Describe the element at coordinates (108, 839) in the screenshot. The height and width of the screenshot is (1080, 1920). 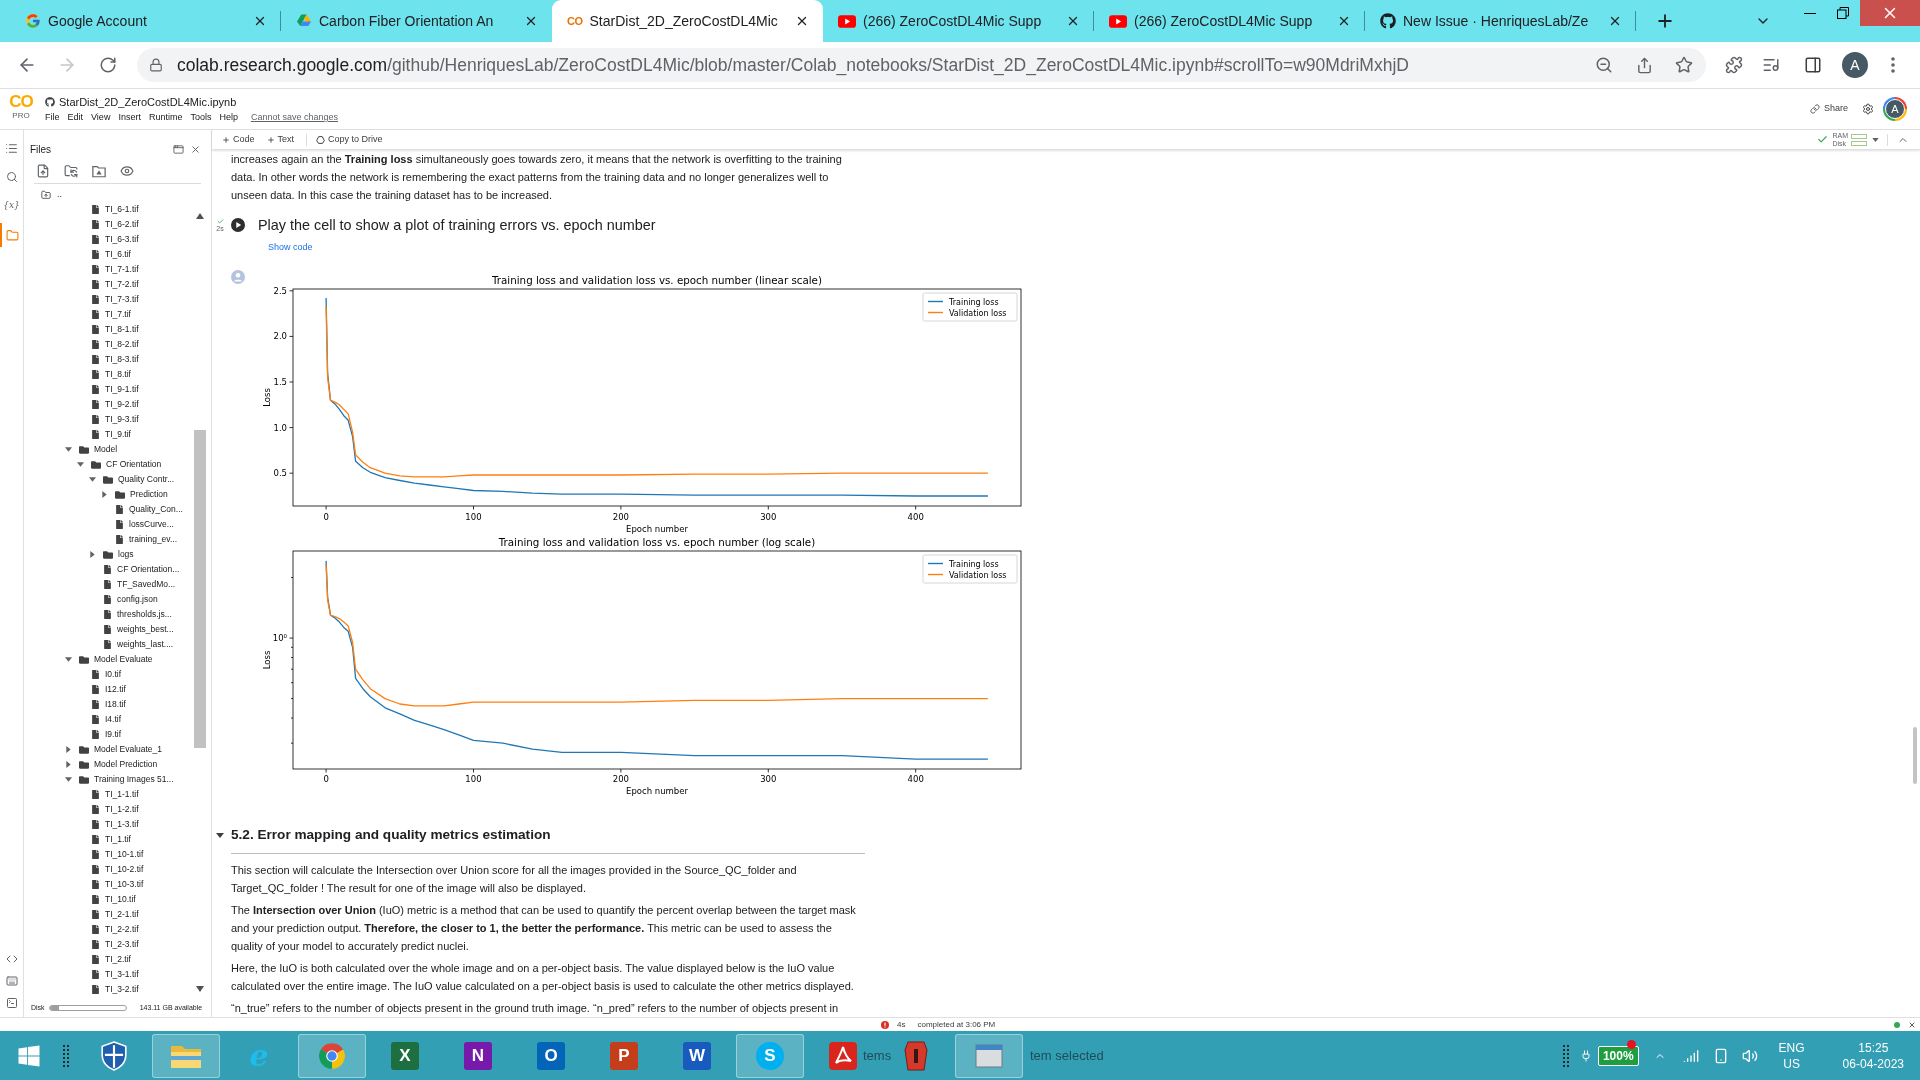
I see `tree-item: TI_1.tif` at that location.